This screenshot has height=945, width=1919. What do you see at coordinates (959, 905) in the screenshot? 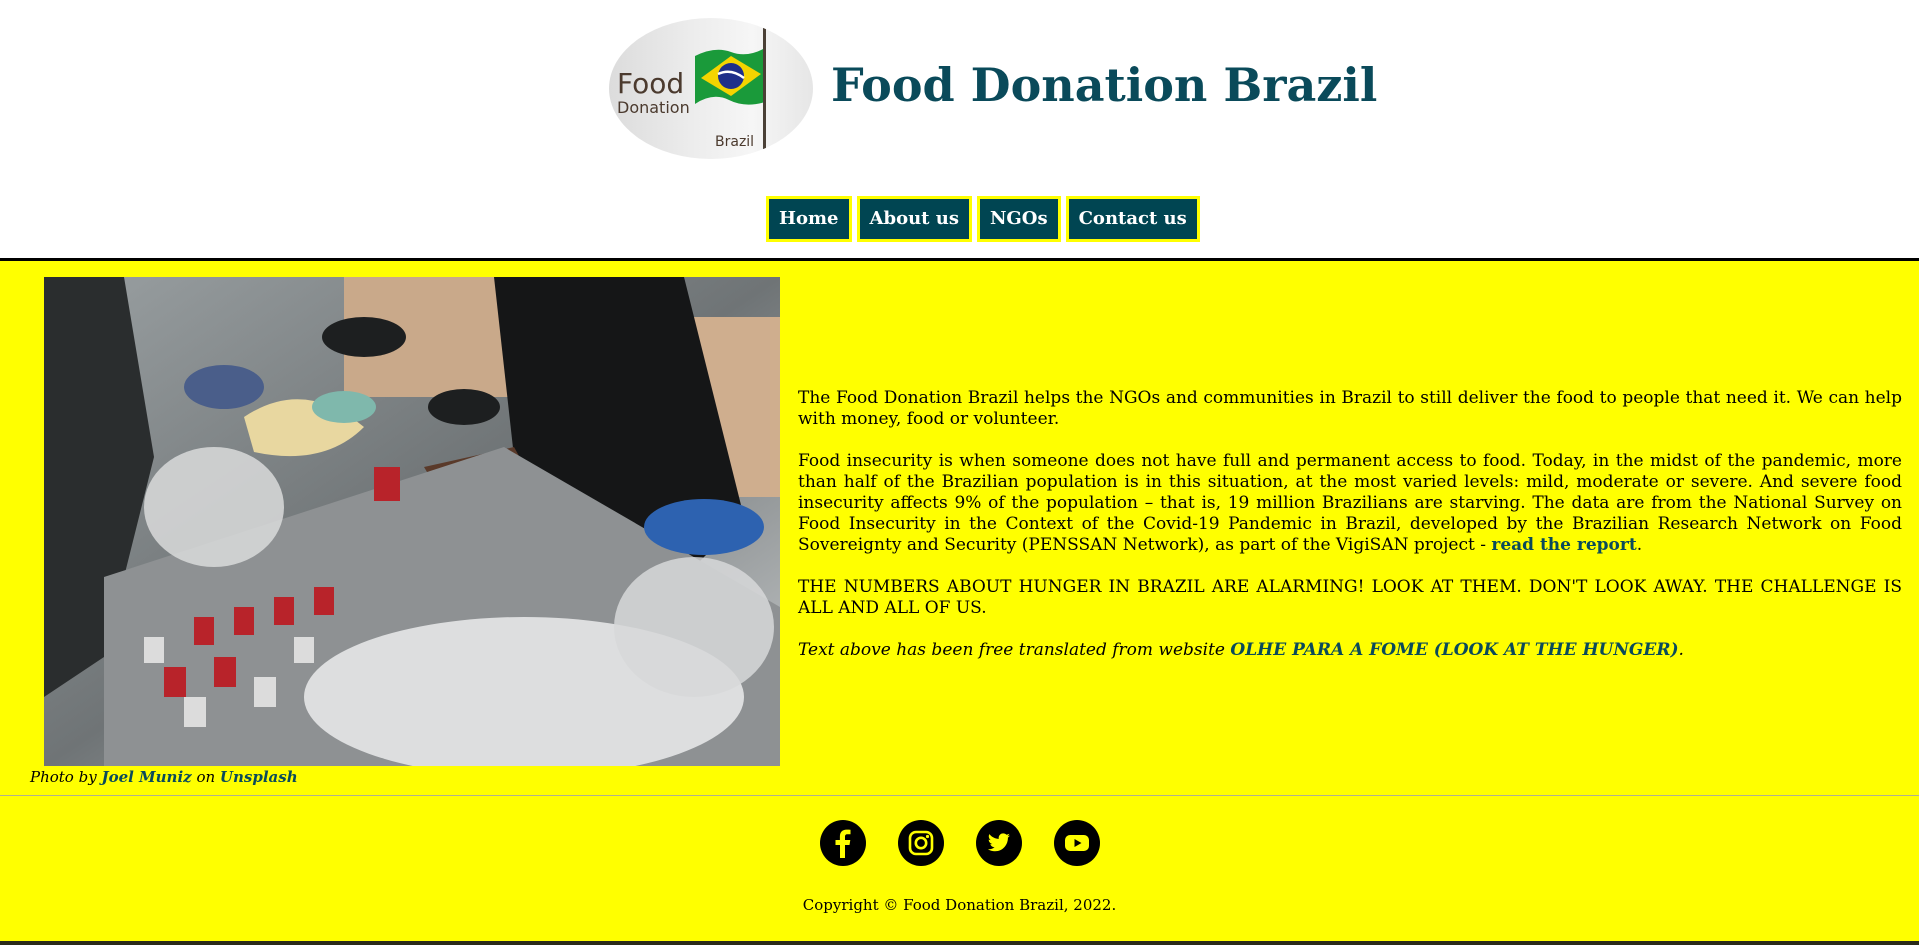
I see `copyright: Copyright © Food Donation Brazil, 2022.` at bounding box center [959, 905].